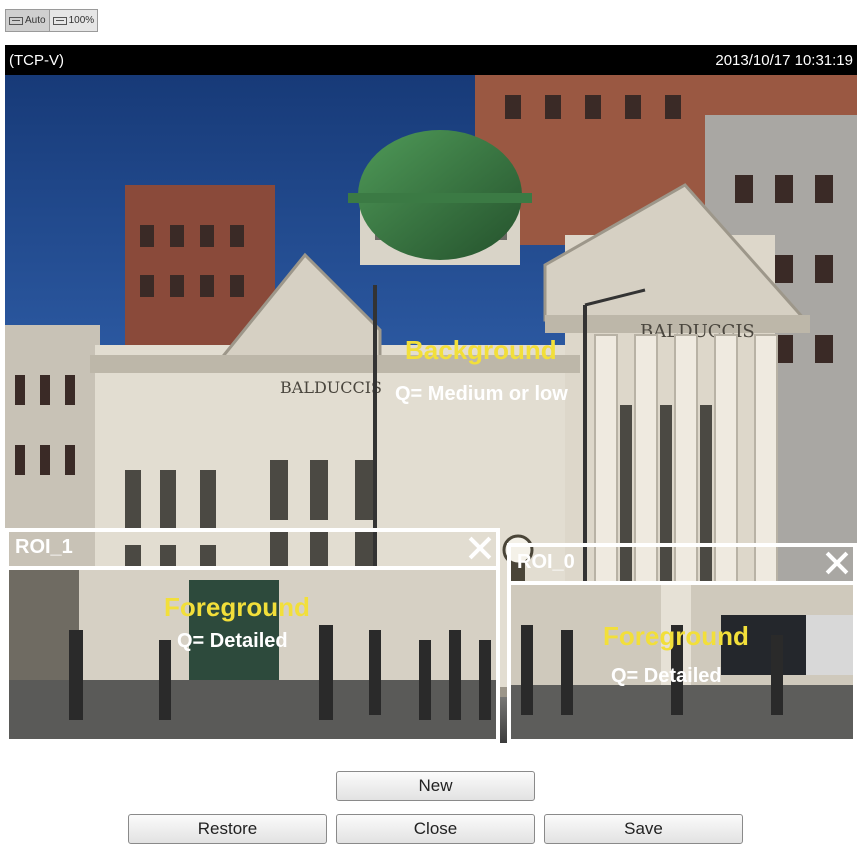 The width and height of the screenshot is (857, 844). Describe the element at coordinates (435, 786) in the screenshot. I see `new-button: New` at that location.